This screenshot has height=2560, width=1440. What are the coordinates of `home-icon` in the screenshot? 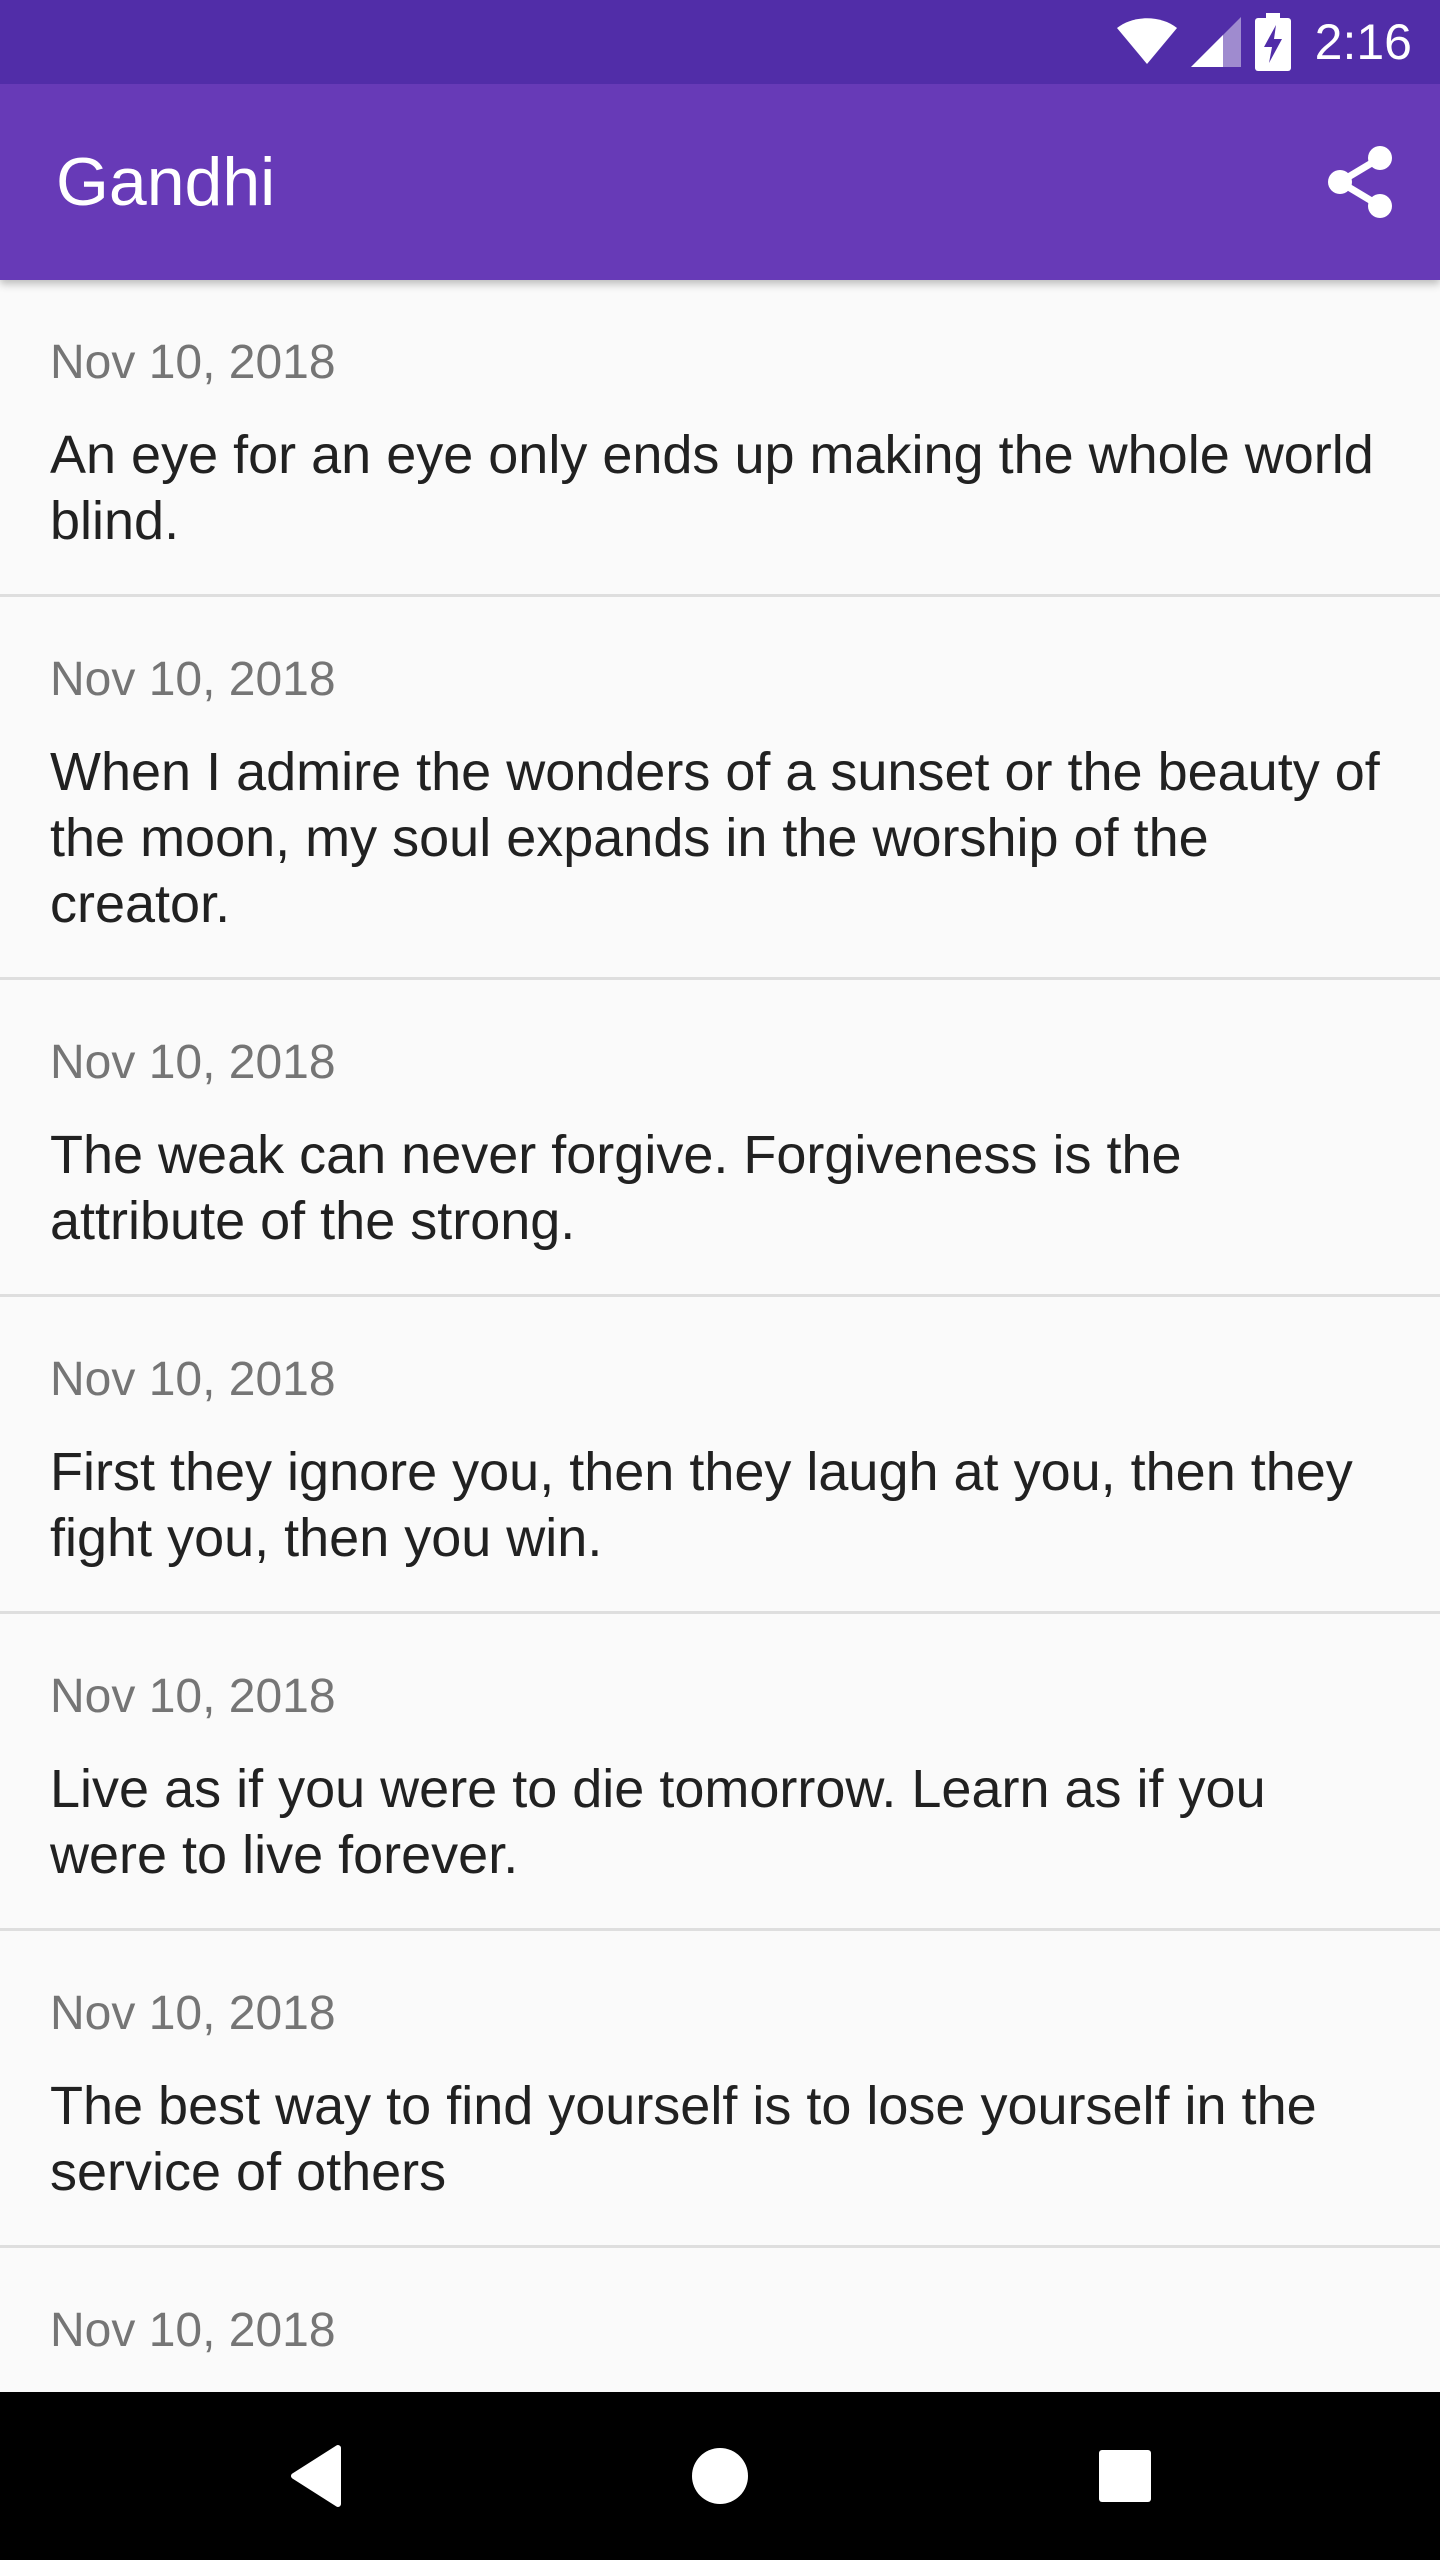 It's located at (720, 2476).